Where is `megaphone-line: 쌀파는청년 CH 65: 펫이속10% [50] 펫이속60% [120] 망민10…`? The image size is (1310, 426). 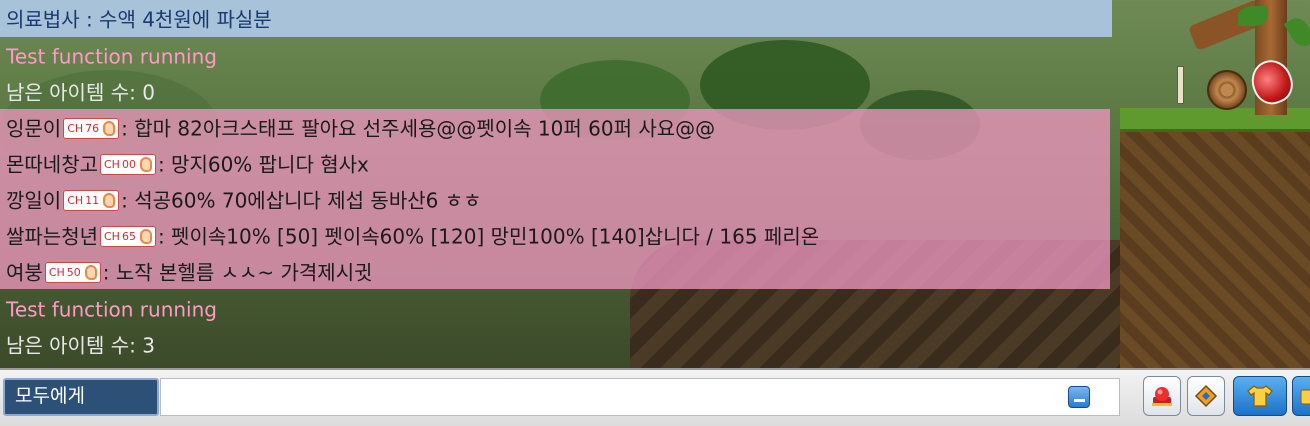 megaphone-line: 쌀파는청년 CH 65: 펫이속10% [50] 펫이속60% [120] 망민10… is located at coordinates (409, 235).